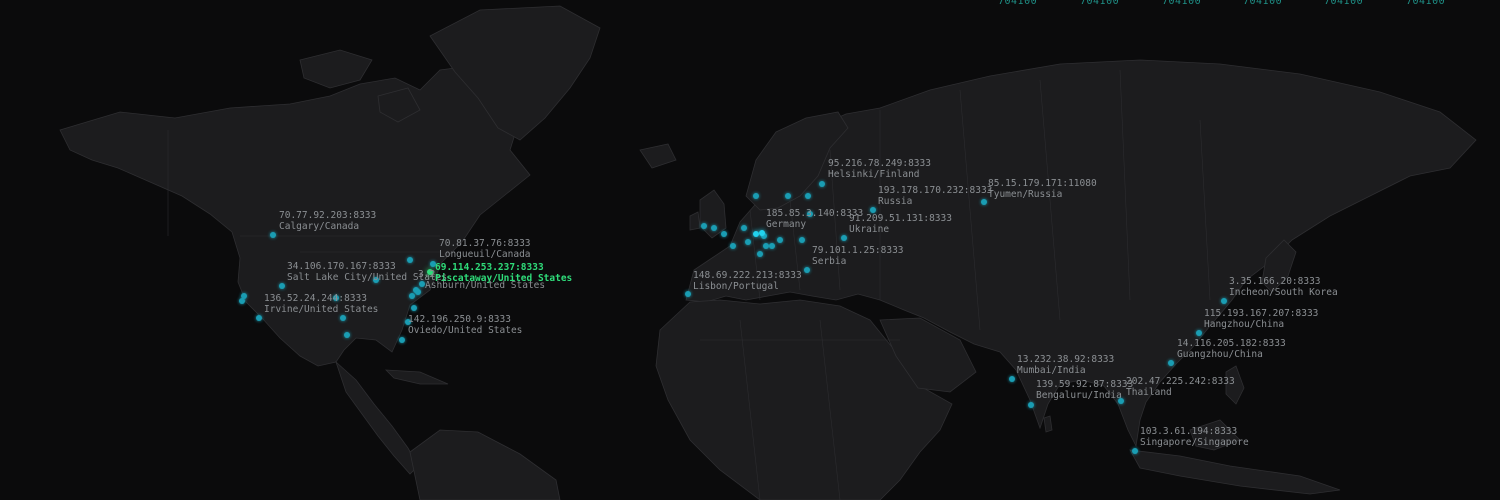  What do you see at coordinates (321, 309) in the screenshot?
I see `node-location: Irvine/United States` at bounding box center [321, 309].